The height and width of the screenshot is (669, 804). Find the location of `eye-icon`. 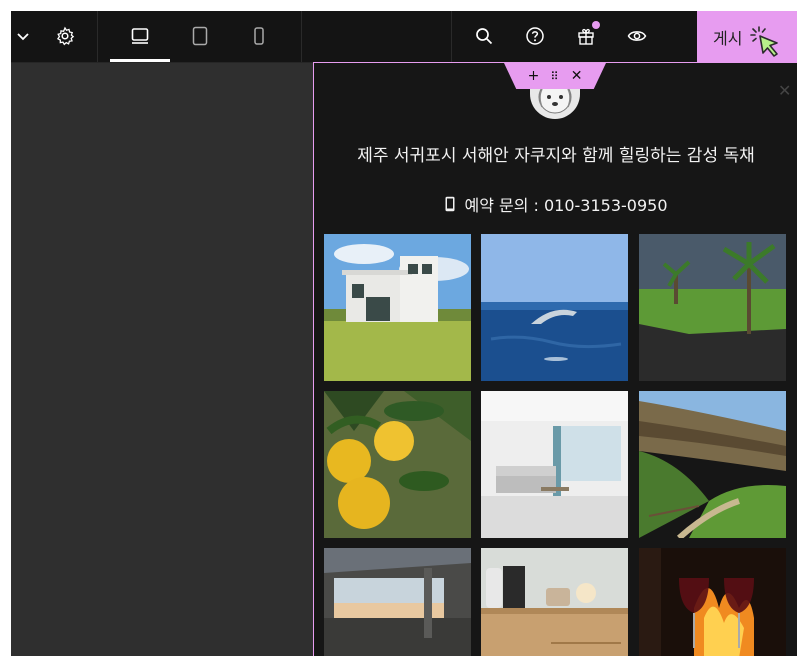

eye-icon is located at coordinates (637, 36).